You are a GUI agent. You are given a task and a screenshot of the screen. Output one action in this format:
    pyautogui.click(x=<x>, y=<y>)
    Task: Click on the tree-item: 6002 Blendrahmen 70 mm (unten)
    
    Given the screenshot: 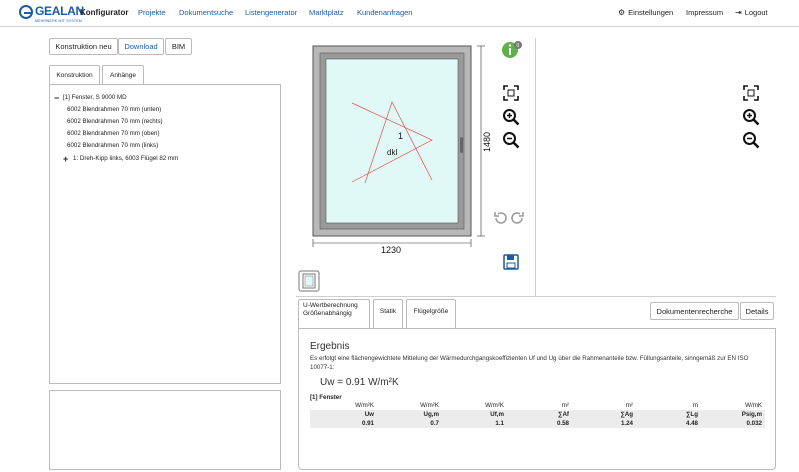 What is the action you would take?
    pyautogui.click(x=114, y=109)
    